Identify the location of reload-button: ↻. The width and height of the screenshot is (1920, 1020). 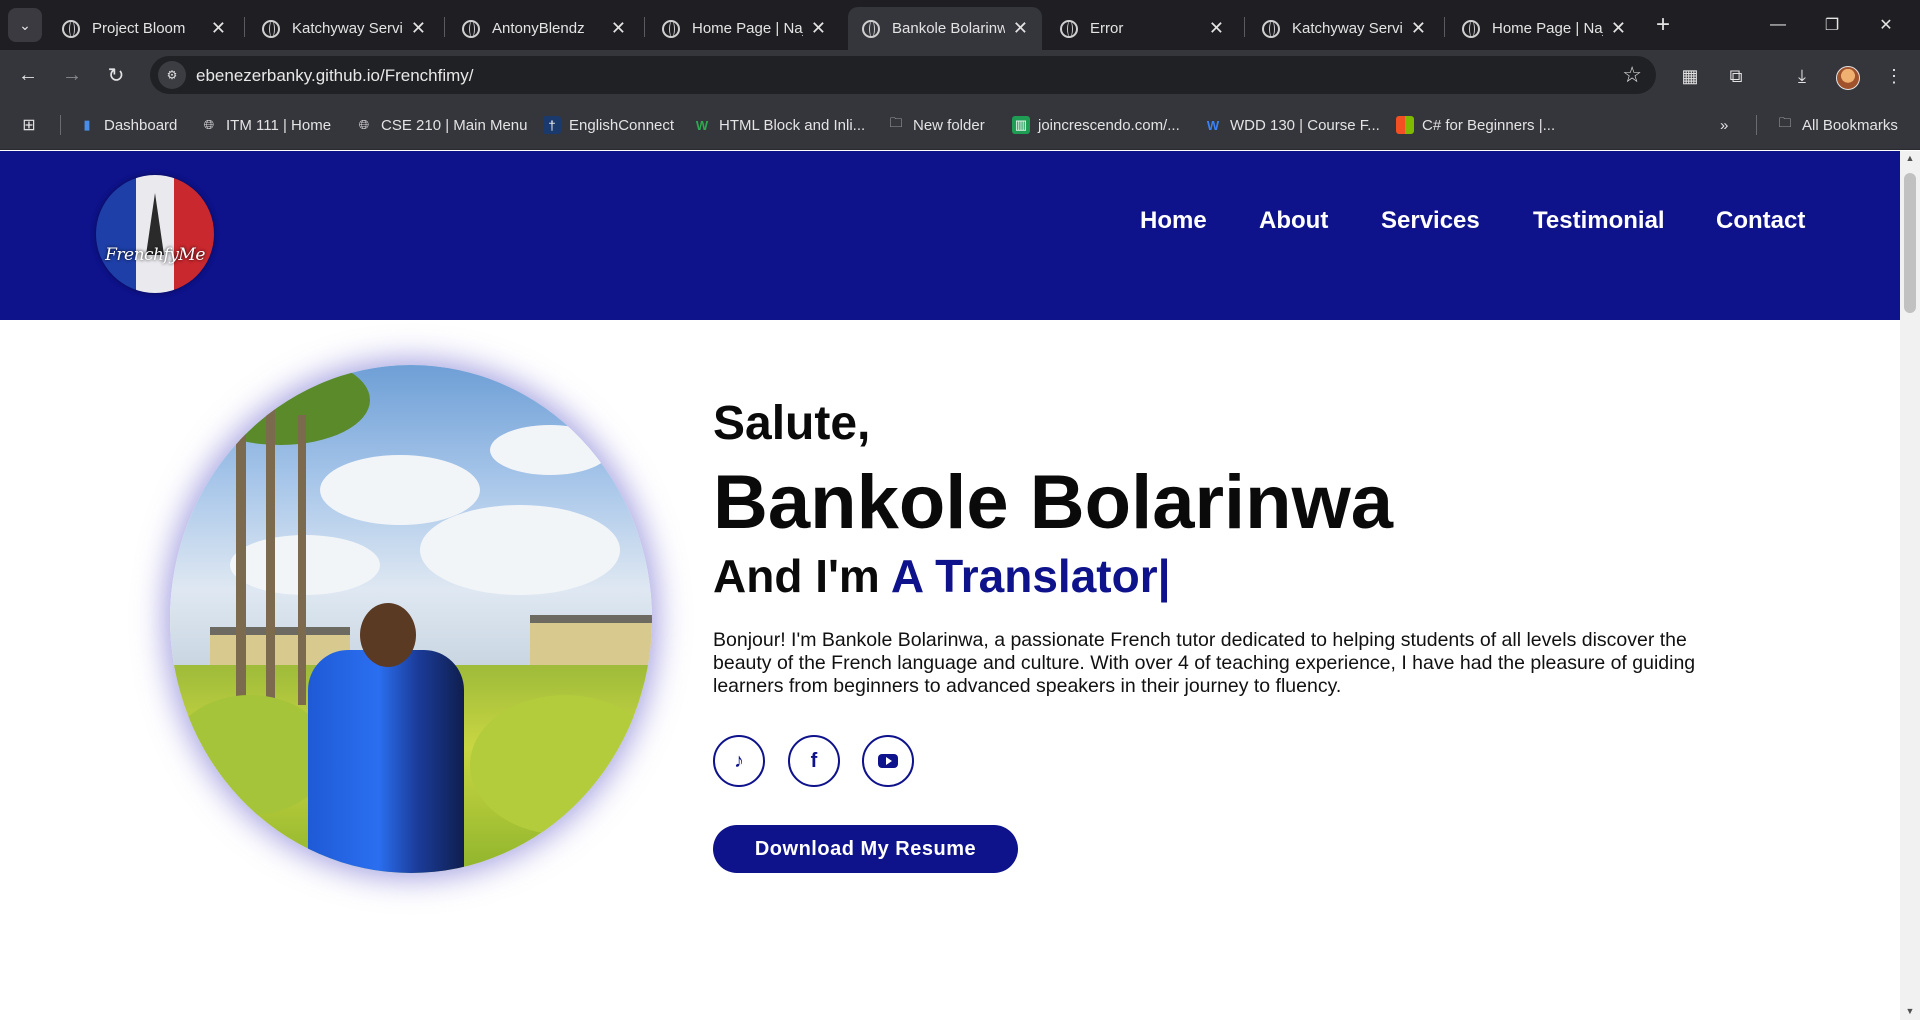
(116, 75).